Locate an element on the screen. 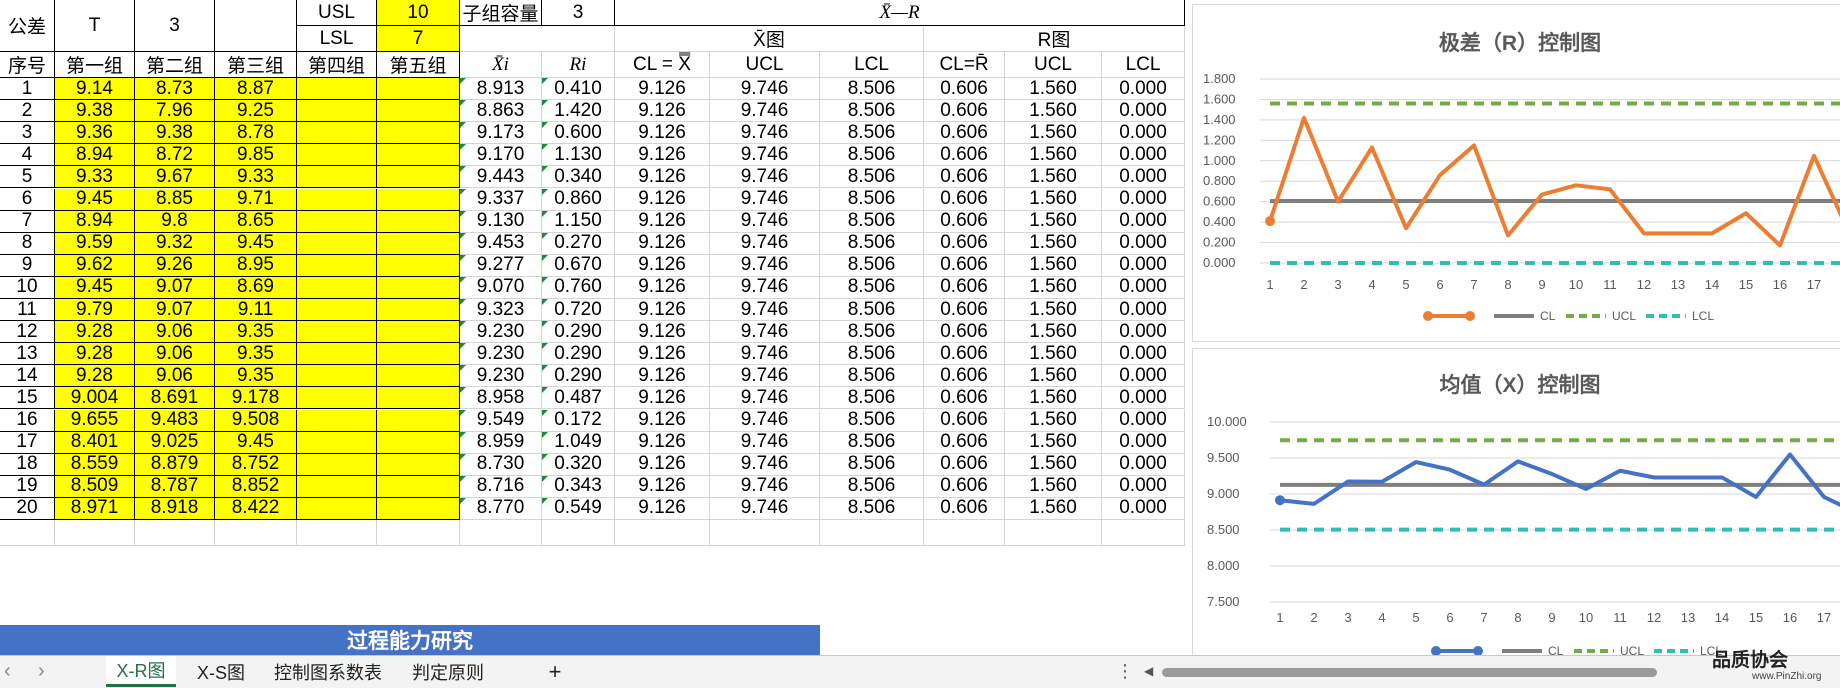 The image size is (1840, 688). cell-range: 1.049 is located at coordinates (578, 442).